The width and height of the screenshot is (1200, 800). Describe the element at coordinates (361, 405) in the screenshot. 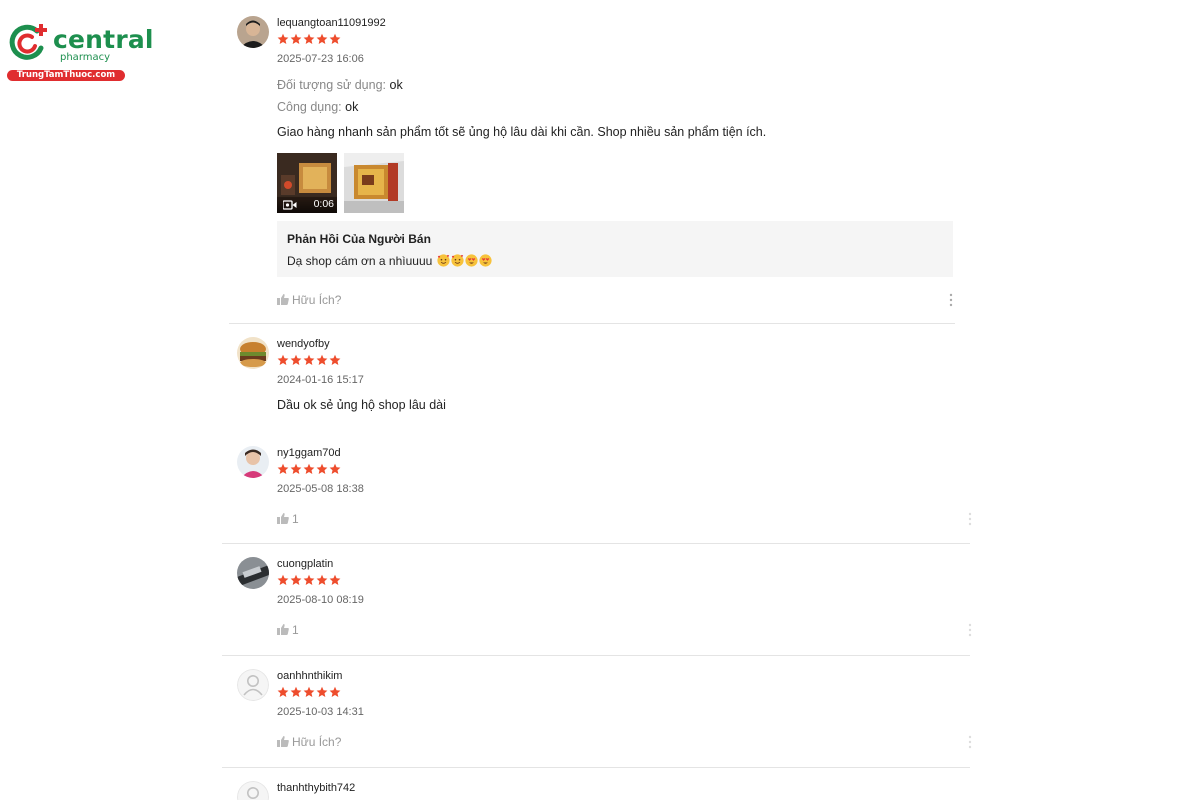

I see `review-comment: Dầu ok sẻ ủng hộ shop lâu dài` at that location.